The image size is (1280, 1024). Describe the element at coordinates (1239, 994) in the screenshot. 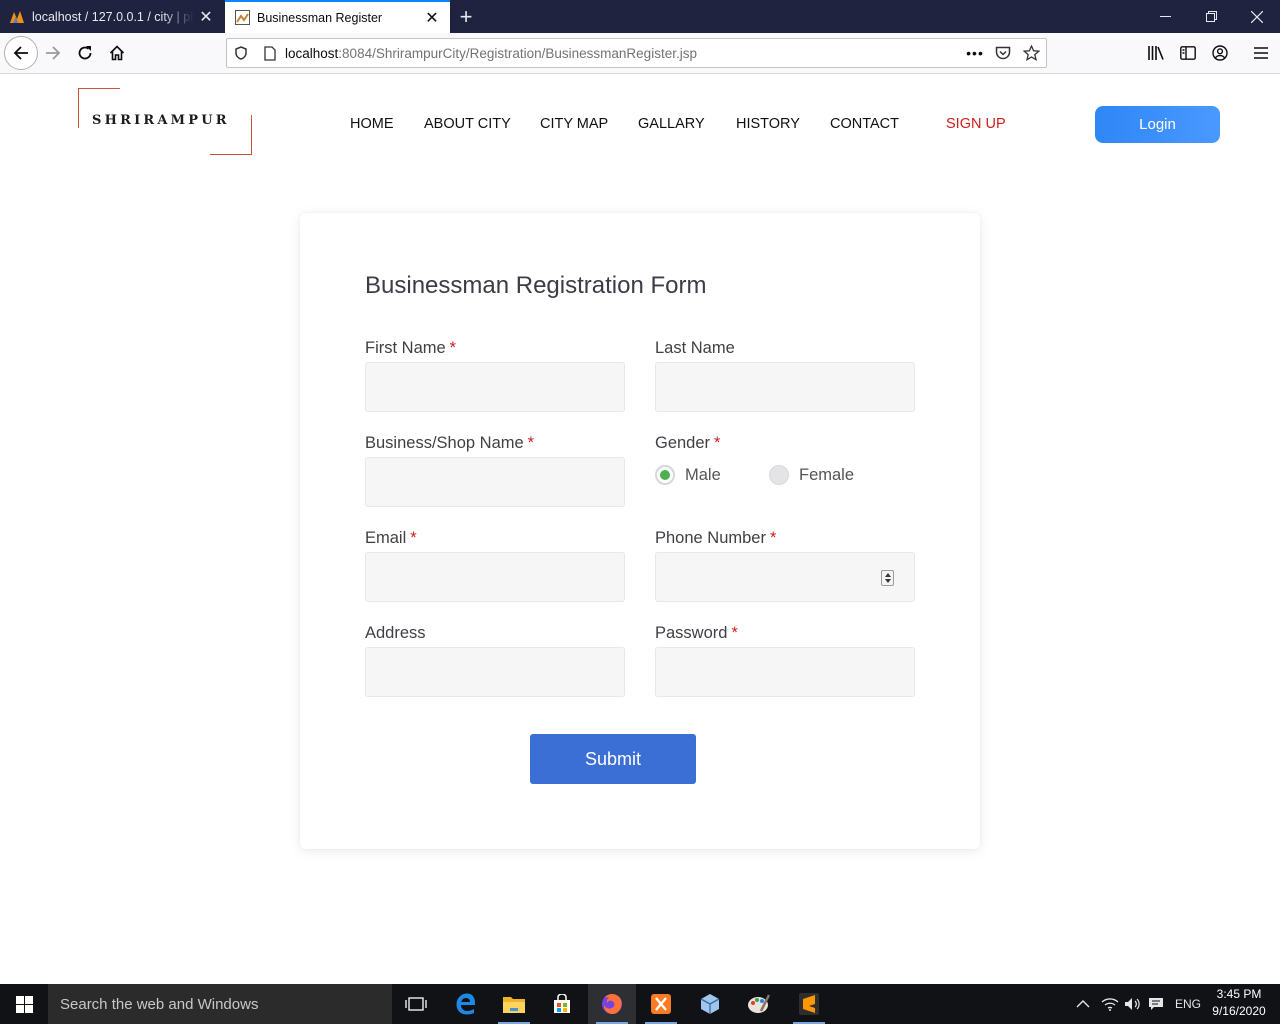

I see `clock-time: 3:45 PM` at that location.